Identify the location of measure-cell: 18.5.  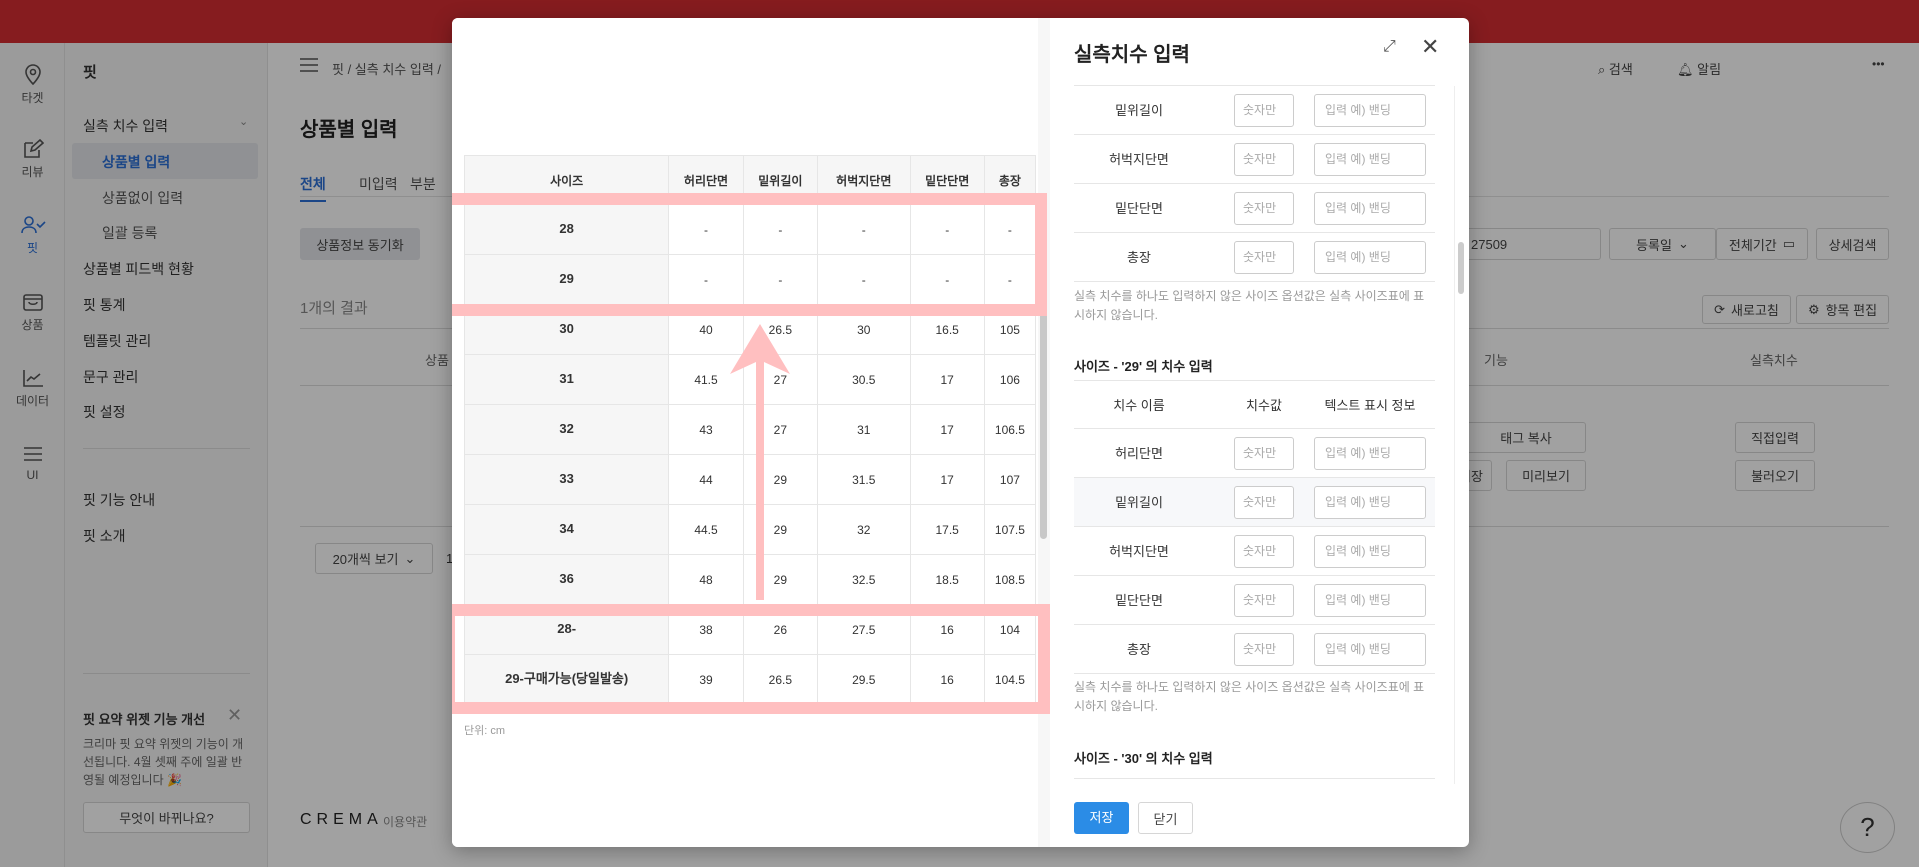
(947, 579).